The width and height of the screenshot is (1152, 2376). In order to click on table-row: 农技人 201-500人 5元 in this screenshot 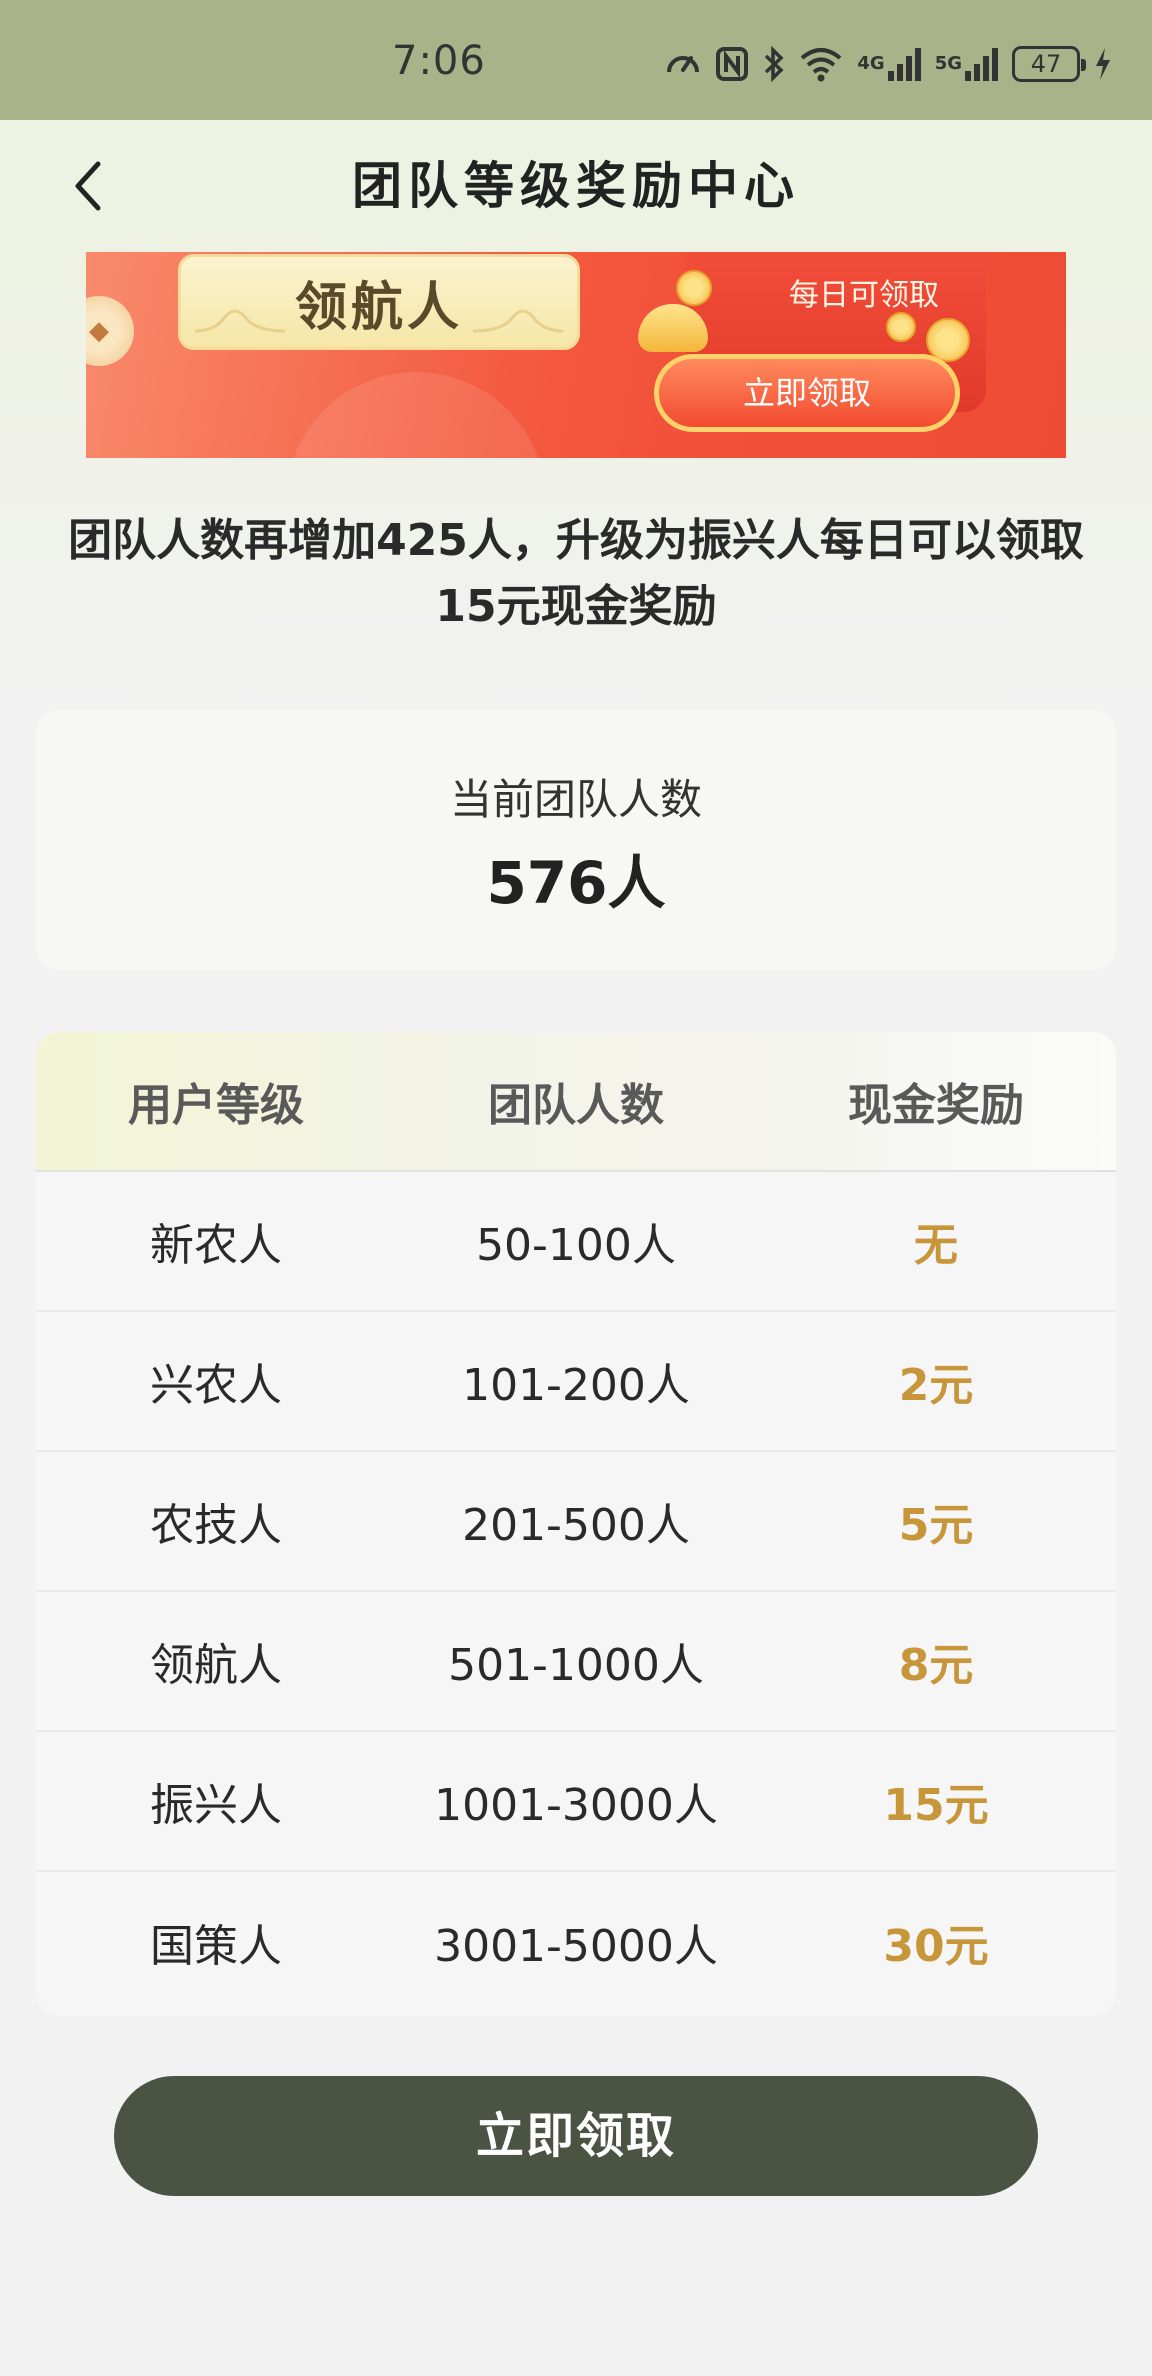, I will do `click(576, 1522)`.